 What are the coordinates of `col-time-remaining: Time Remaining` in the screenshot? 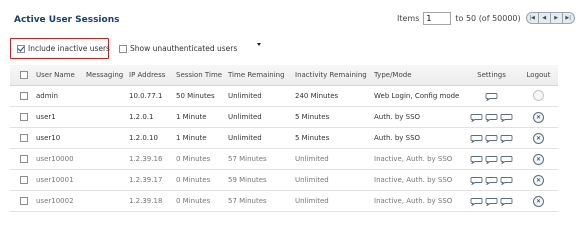 It's located at (259, 75).